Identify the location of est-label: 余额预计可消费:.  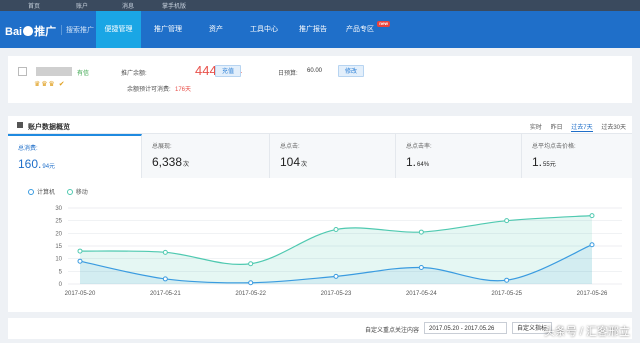
(149, 90).